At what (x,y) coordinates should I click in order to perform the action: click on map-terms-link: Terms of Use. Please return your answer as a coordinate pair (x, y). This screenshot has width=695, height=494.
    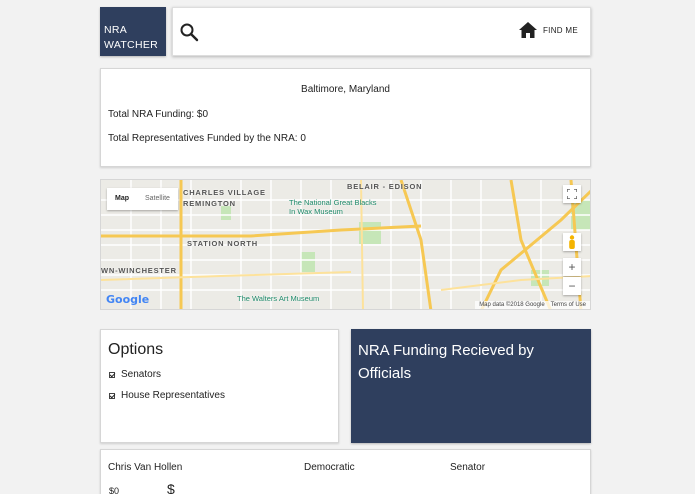
    Looking at the image, I should click on (568, 305).